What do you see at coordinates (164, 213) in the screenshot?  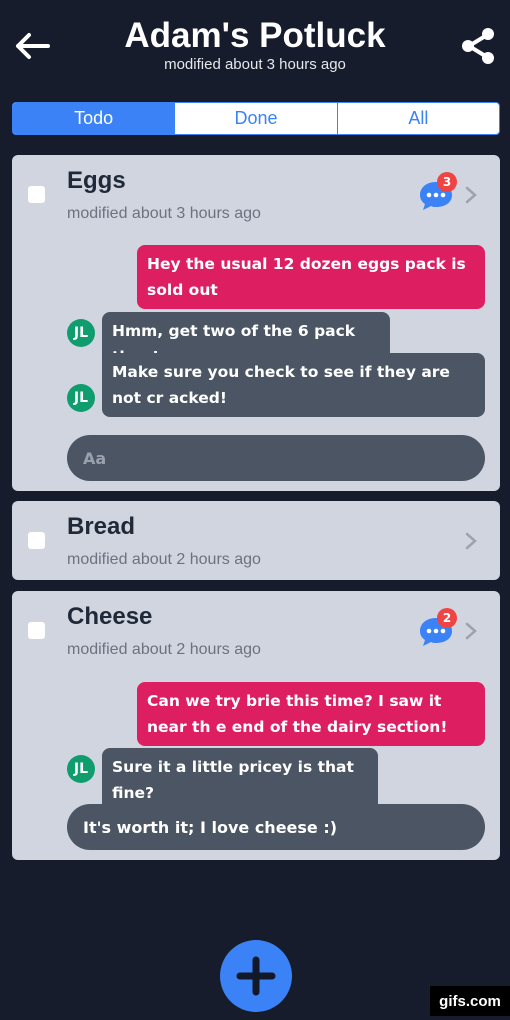 I see `item-modified: modified about 3 hours ago` at bounding box center [164, 213].